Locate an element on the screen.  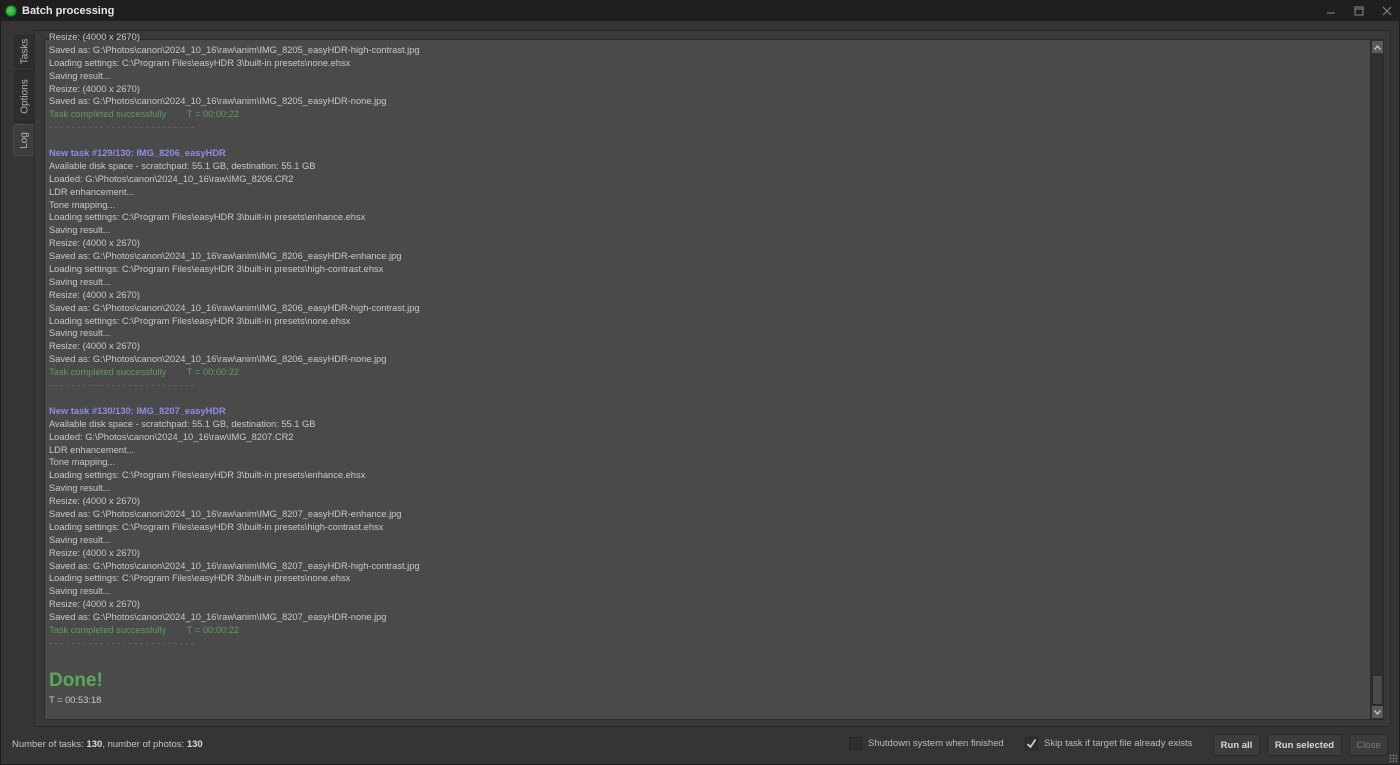
scroll-down-button is located at coordinates (1377, 712).